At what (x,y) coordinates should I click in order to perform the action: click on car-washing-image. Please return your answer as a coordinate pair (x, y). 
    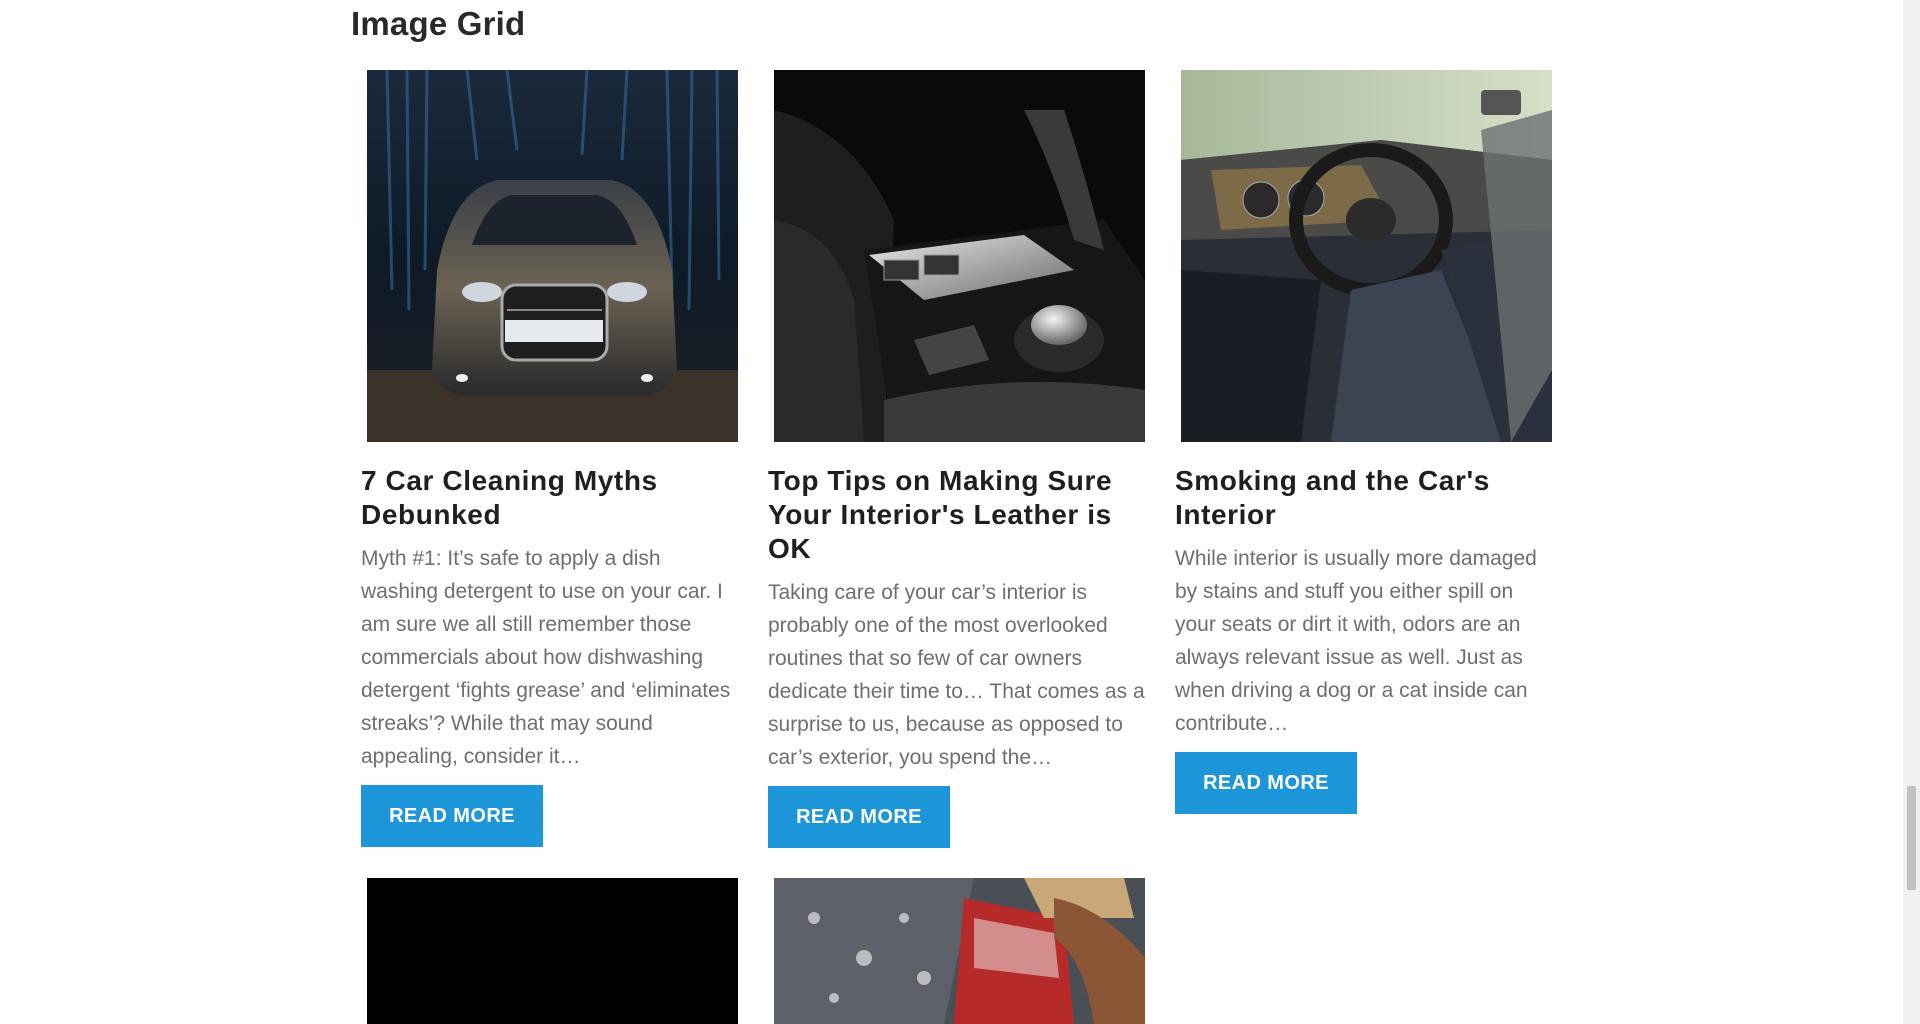
    Looking at the image, I should click on (959, 951).